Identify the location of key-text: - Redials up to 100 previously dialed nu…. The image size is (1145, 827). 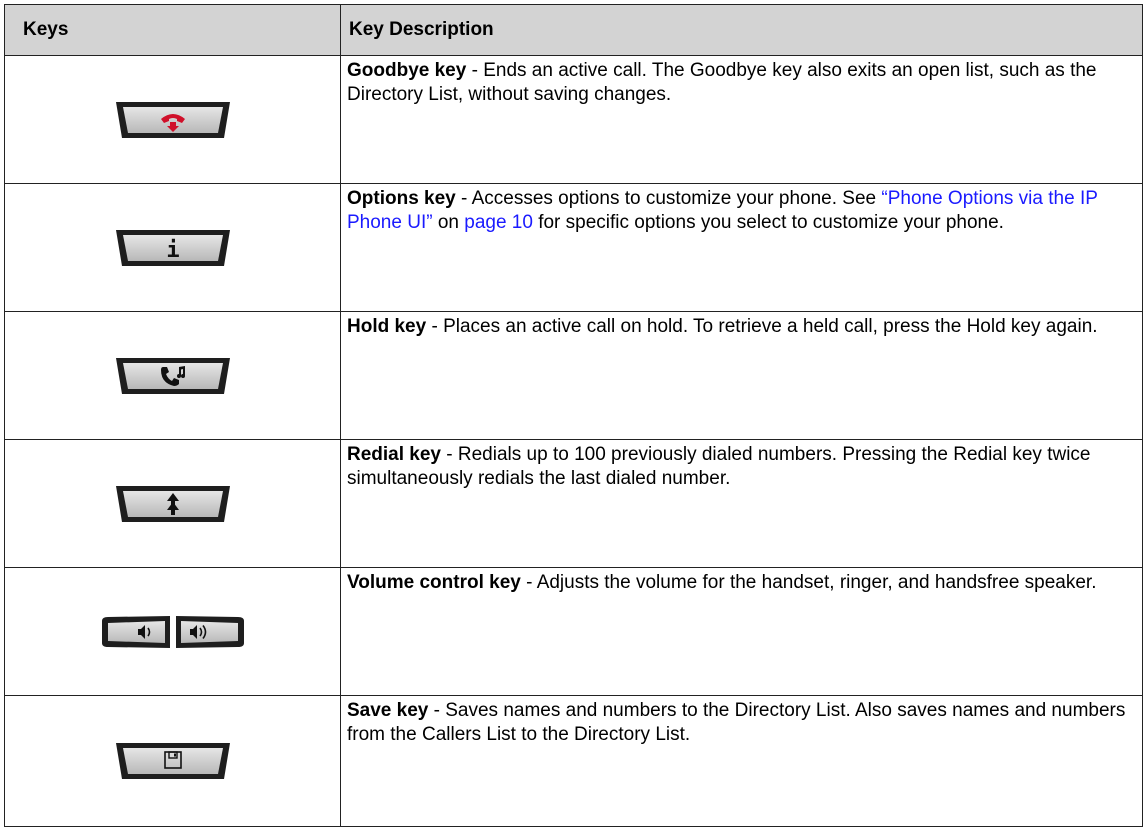
(719, 466).